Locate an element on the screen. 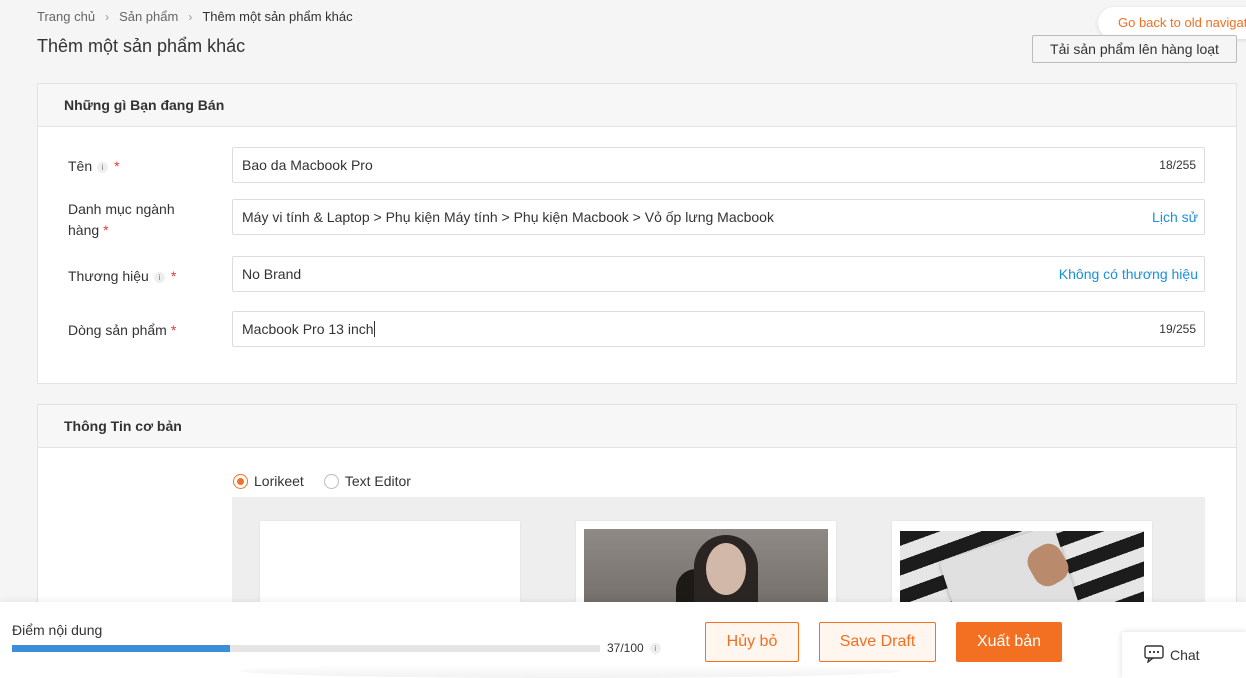 This screenshot has height=678, width=1246. editor-choice: Lorikeet Text Editor is located at coordinates (332, 481).